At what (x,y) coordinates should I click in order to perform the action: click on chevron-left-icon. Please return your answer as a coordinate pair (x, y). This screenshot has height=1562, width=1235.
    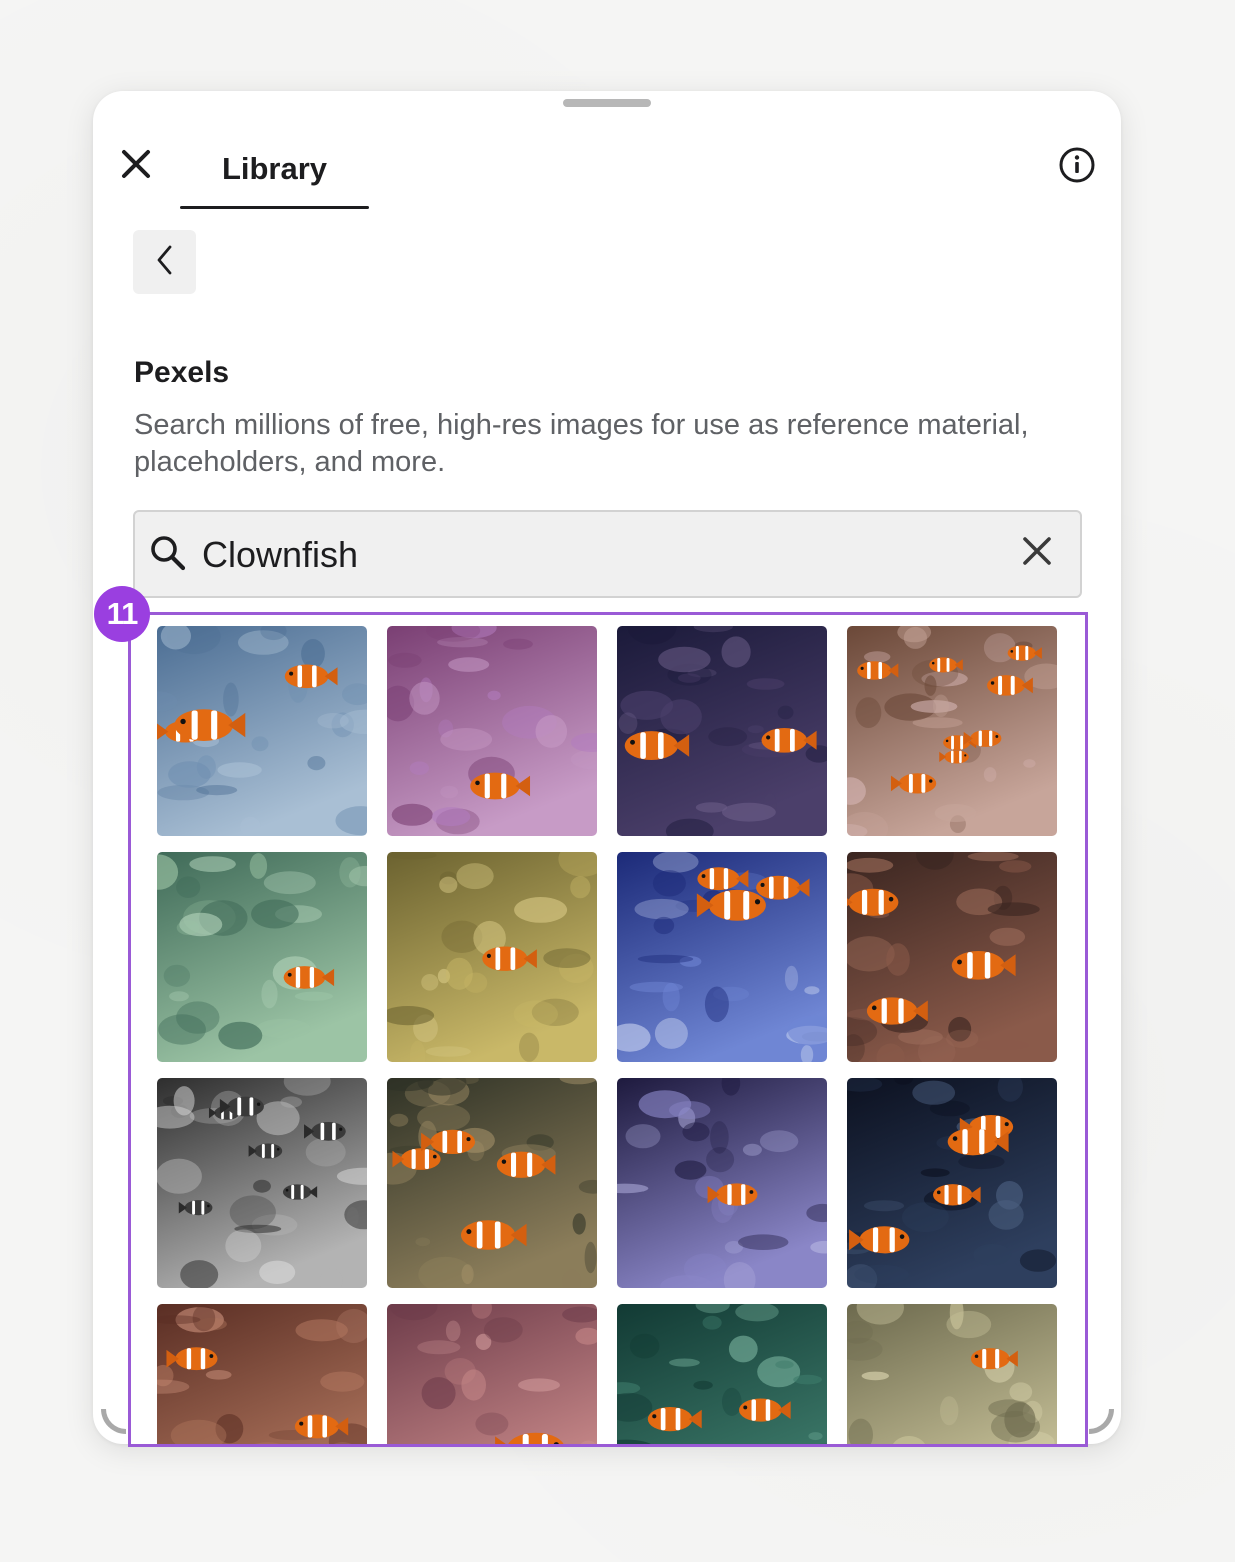
    Looking at the image, I should click on (165, 262).